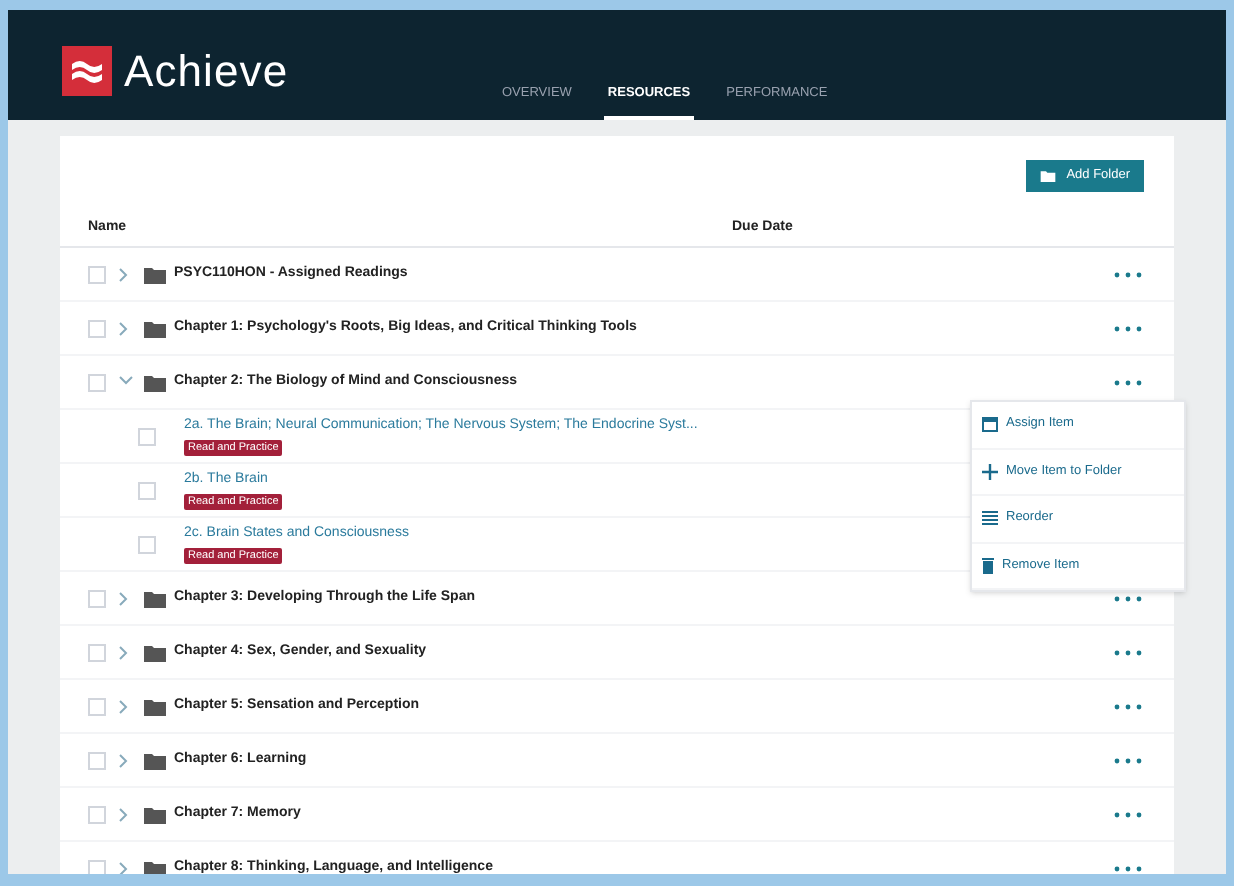 The height and width of the screenshot is (886, 1234). I want to click on list-icon, so click(990, 518).